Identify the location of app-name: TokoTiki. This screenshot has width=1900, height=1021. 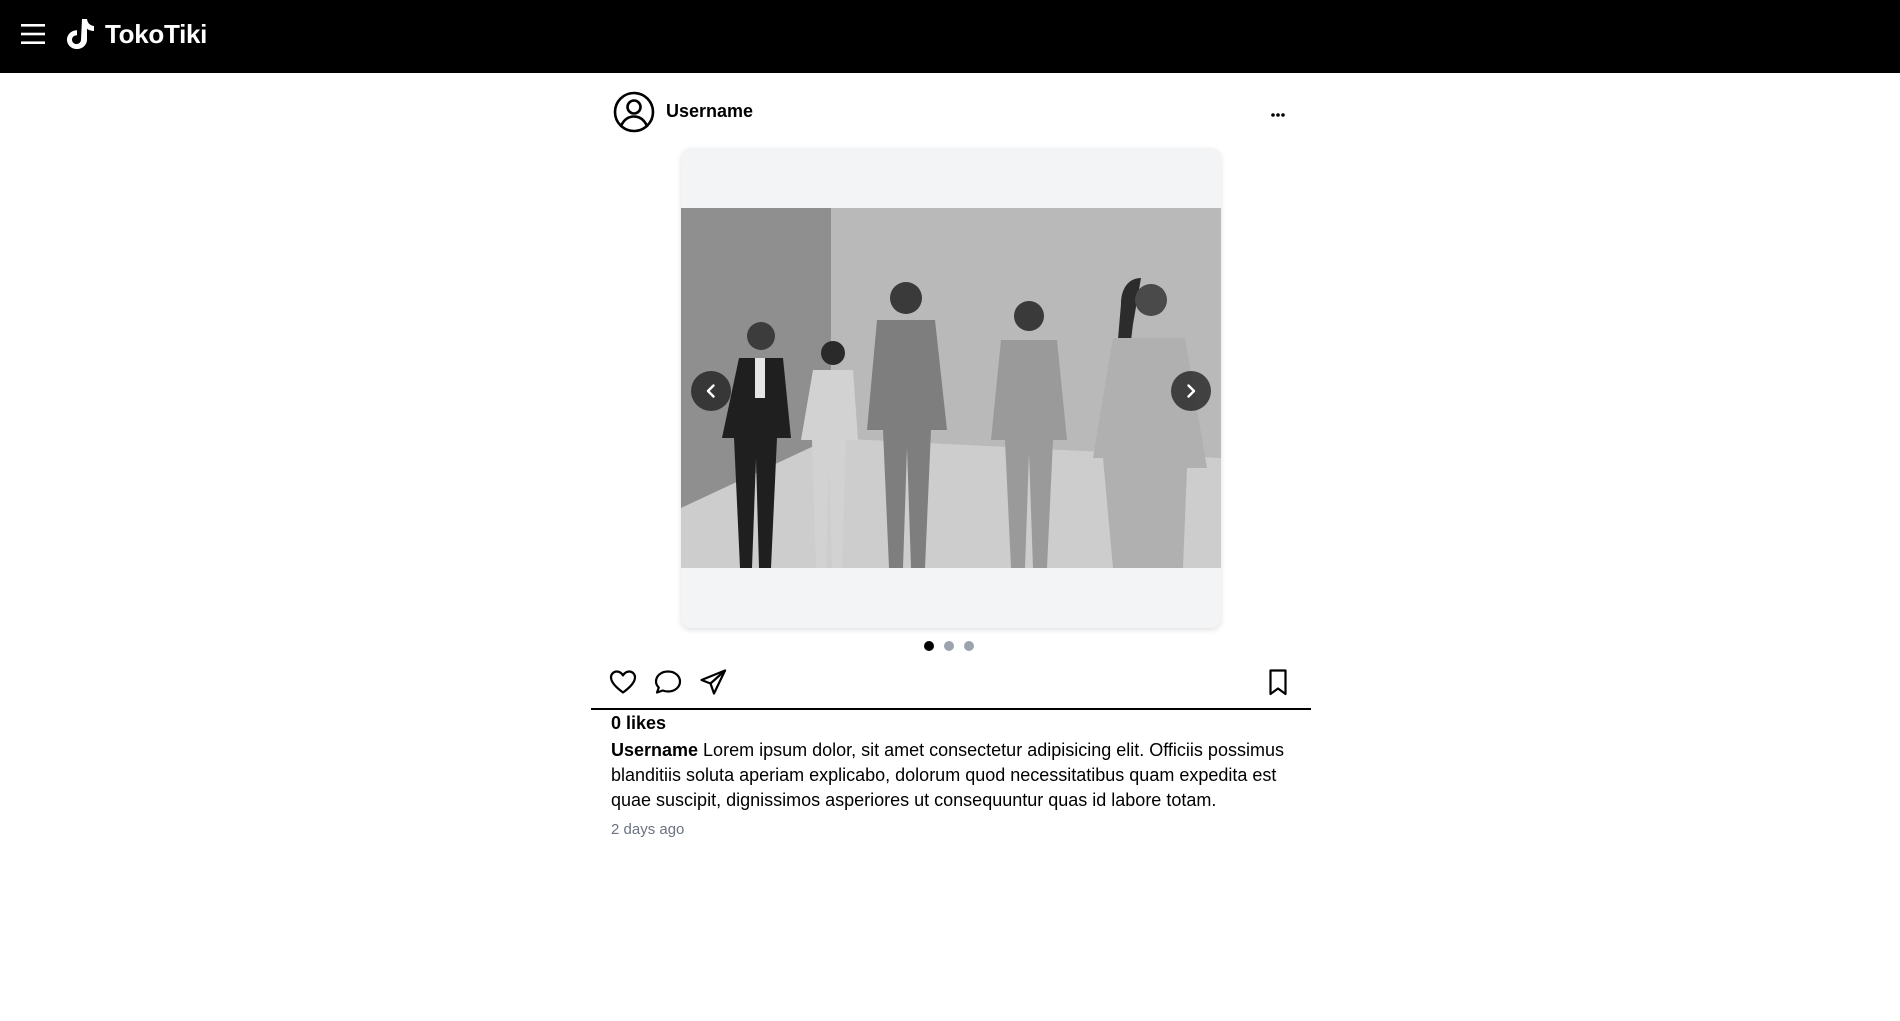
(156, 33).